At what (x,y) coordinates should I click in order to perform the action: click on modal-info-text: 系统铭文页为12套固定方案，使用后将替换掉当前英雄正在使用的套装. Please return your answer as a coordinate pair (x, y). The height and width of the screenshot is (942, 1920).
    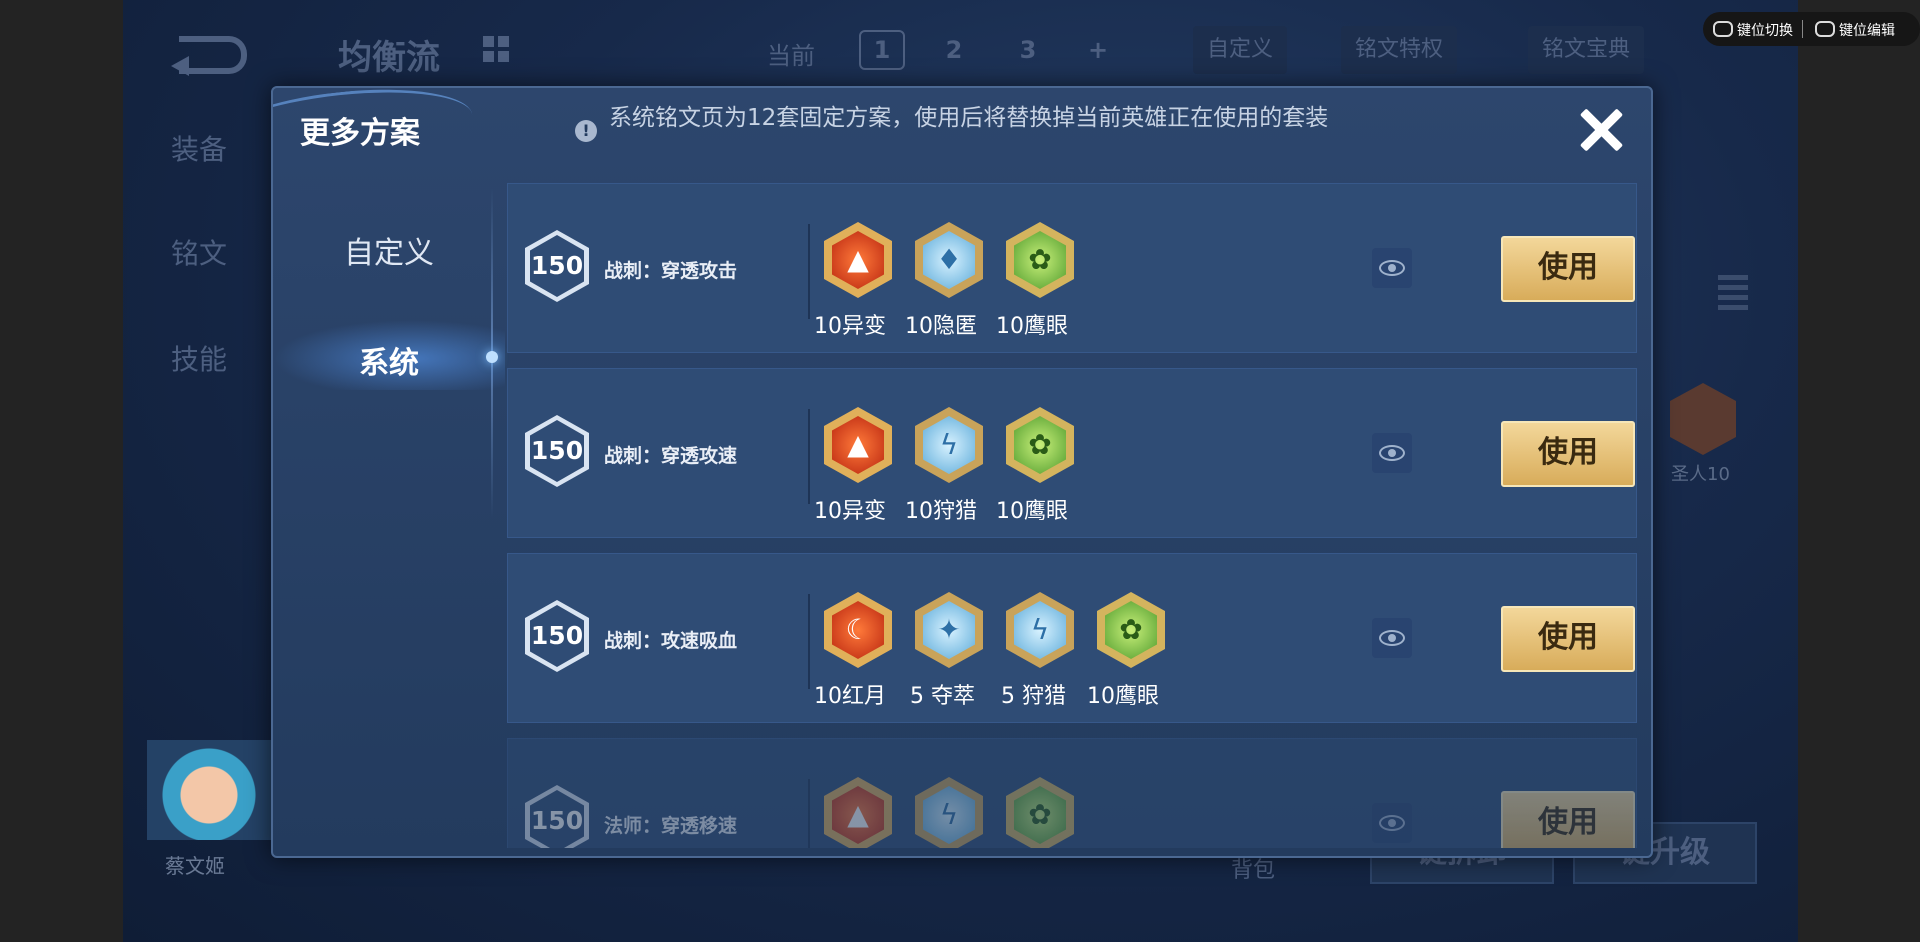
    Looking at the image, I should click on (969, 118).